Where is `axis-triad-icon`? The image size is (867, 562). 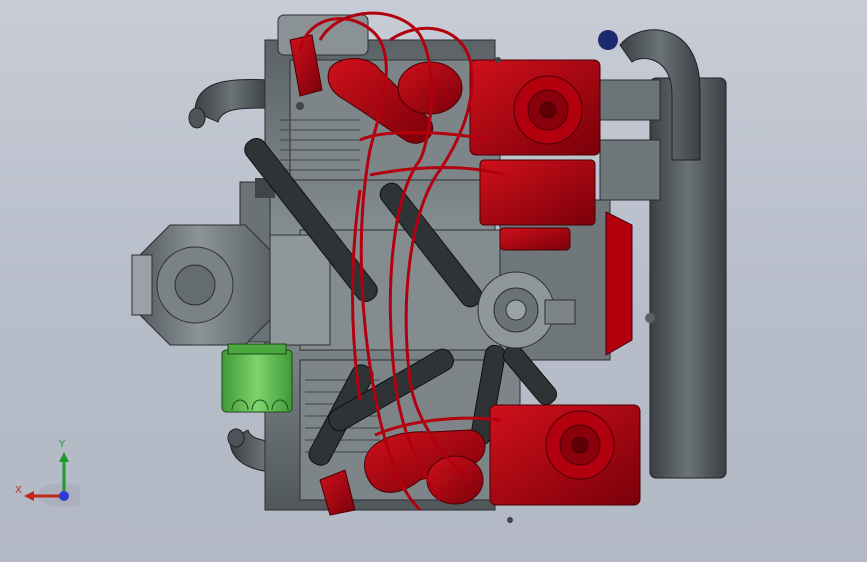 axis-triad-icon is located at coordinates (57, 479).